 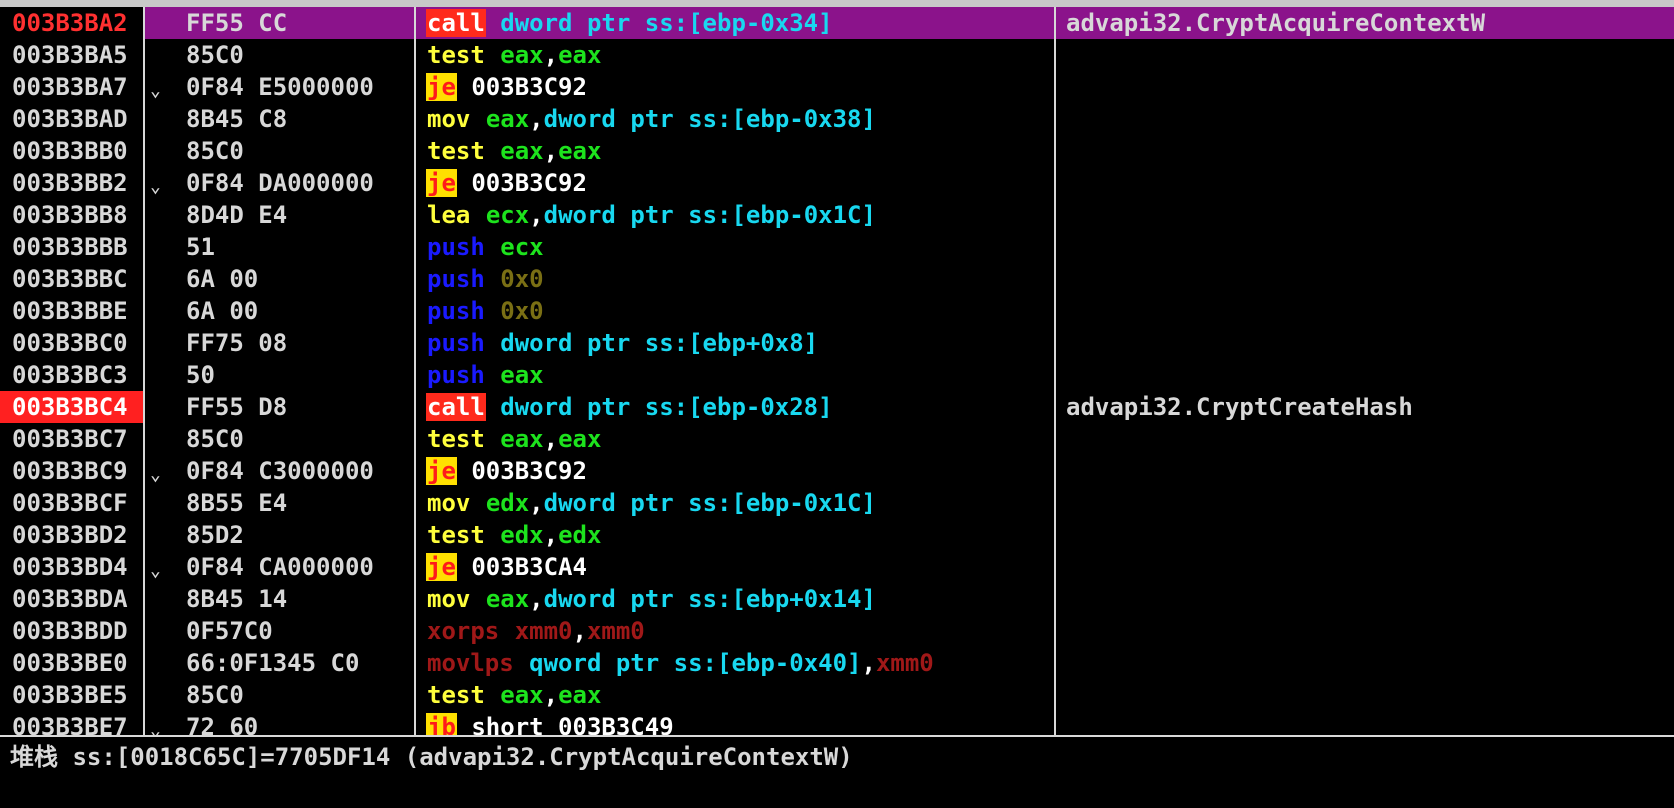 What do you see at coordinates (300, 279) in the screenshot?
I see `bytes-cell: 6A 00` at bounding box center [300, 279].